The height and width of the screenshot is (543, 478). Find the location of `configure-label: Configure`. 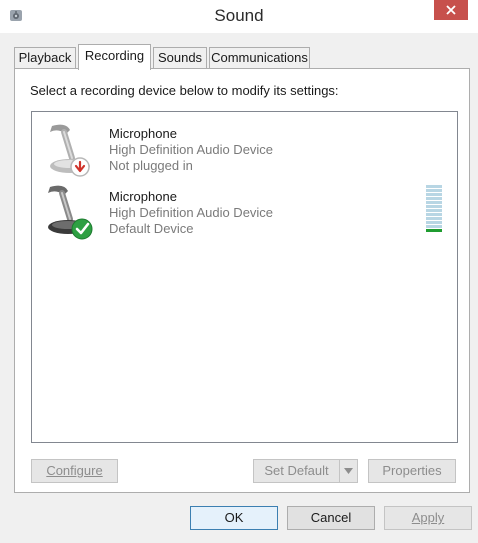

configure-label: Configure is located at coordinates (74, 470).